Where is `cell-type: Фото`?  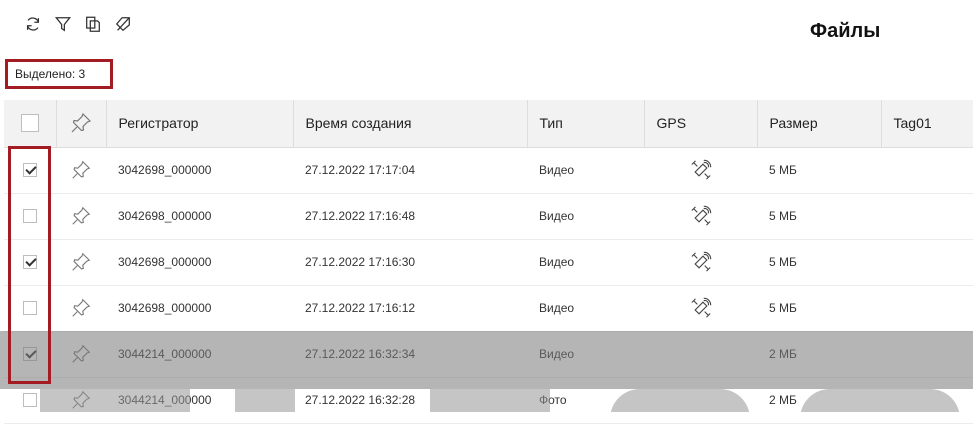
cell-type: Фото is located at coordinates (585, 400).